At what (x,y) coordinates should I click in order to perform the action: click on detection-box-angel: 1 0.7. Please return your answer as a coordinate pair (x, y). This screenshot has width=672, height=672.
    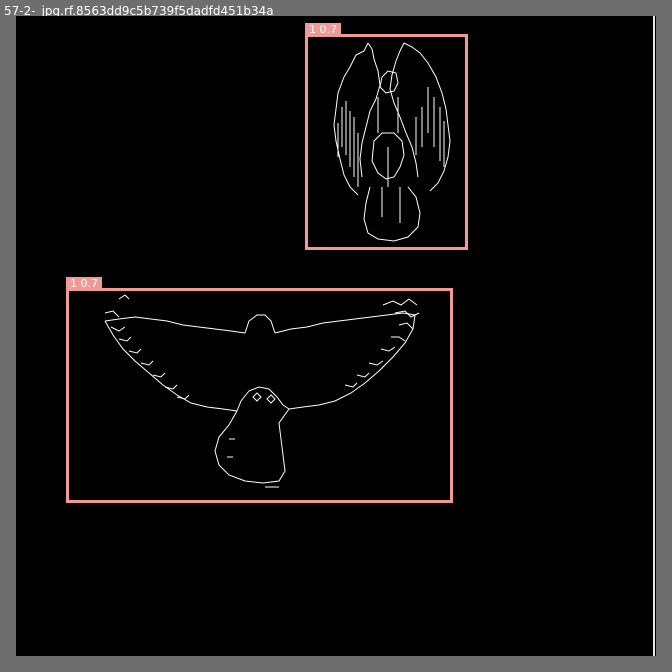
    Looking at the image, I should click on (386, 136).